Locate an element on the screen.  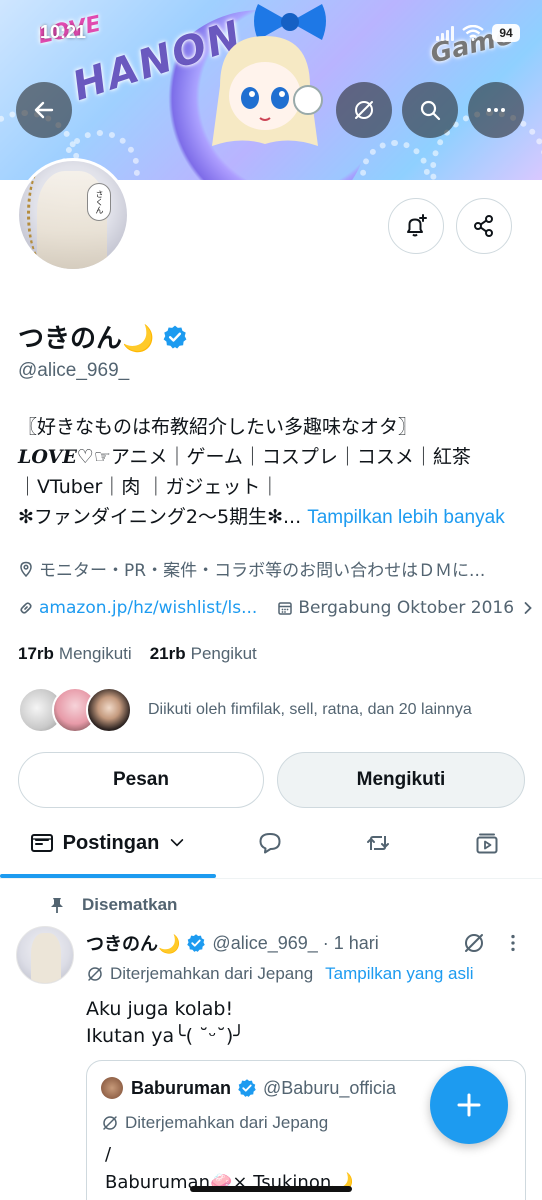
profile-handle: @alice_969_ is located at coordinates (74, 370).